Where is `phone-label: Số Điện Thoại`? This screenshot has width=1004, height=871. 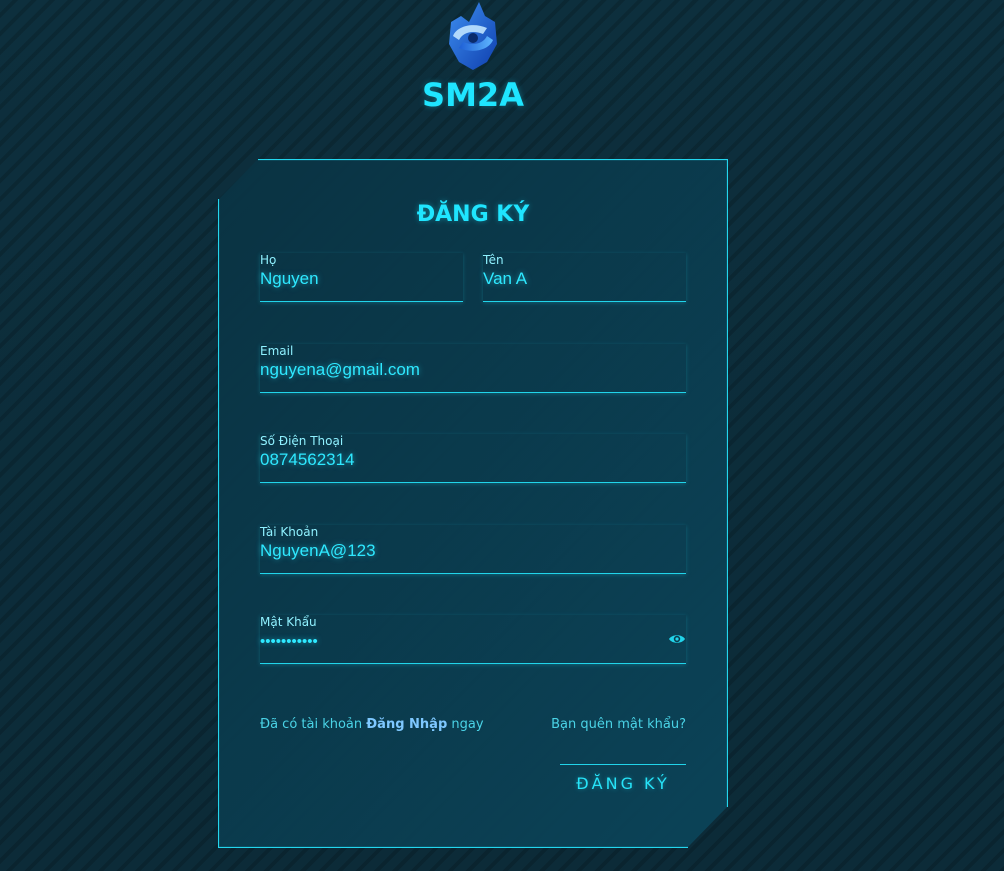 phone-label: Số Điện Thoại is located at coordinates (302, 441).